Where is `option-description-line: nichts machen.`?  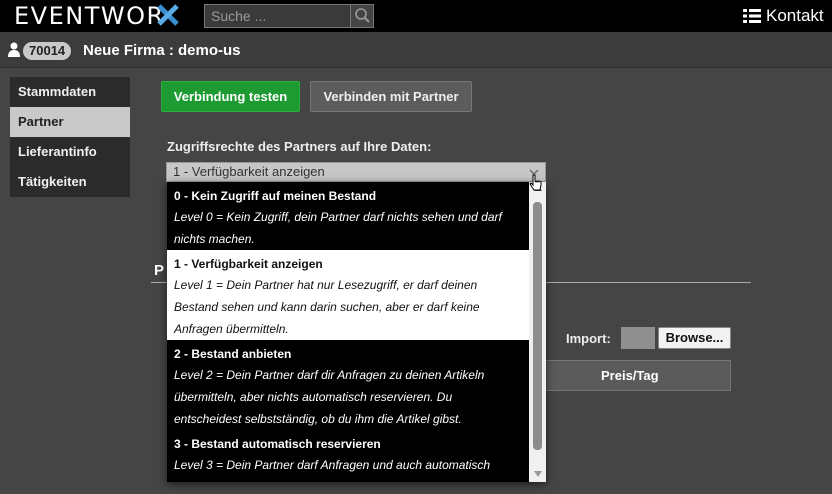 option-description-line: nichts machen. is located at coordinates (214, 239).